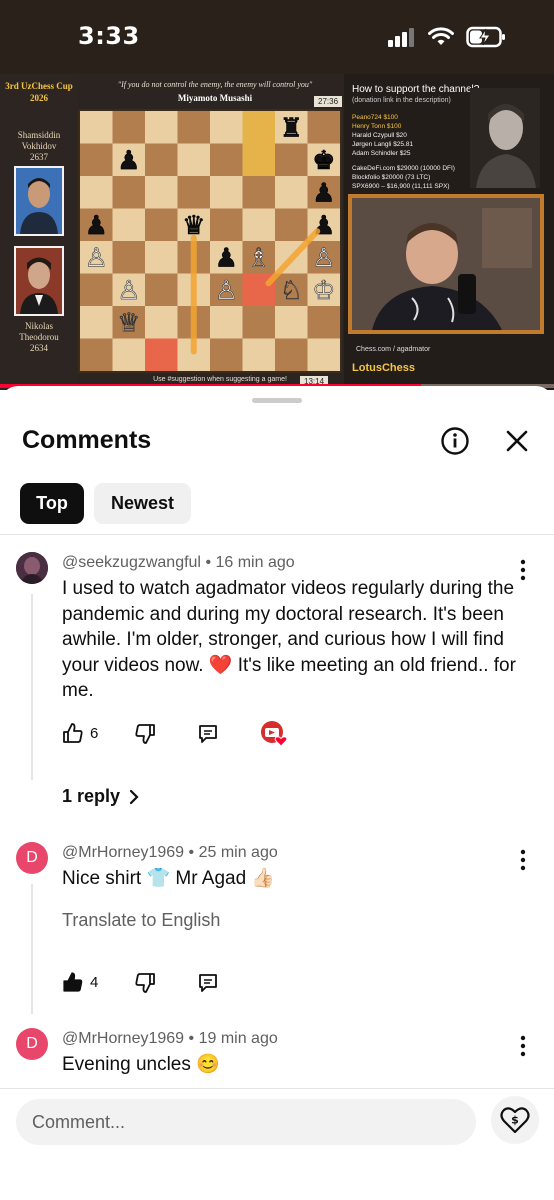  I want to click on creator-heart-icon, so click(274, 734).